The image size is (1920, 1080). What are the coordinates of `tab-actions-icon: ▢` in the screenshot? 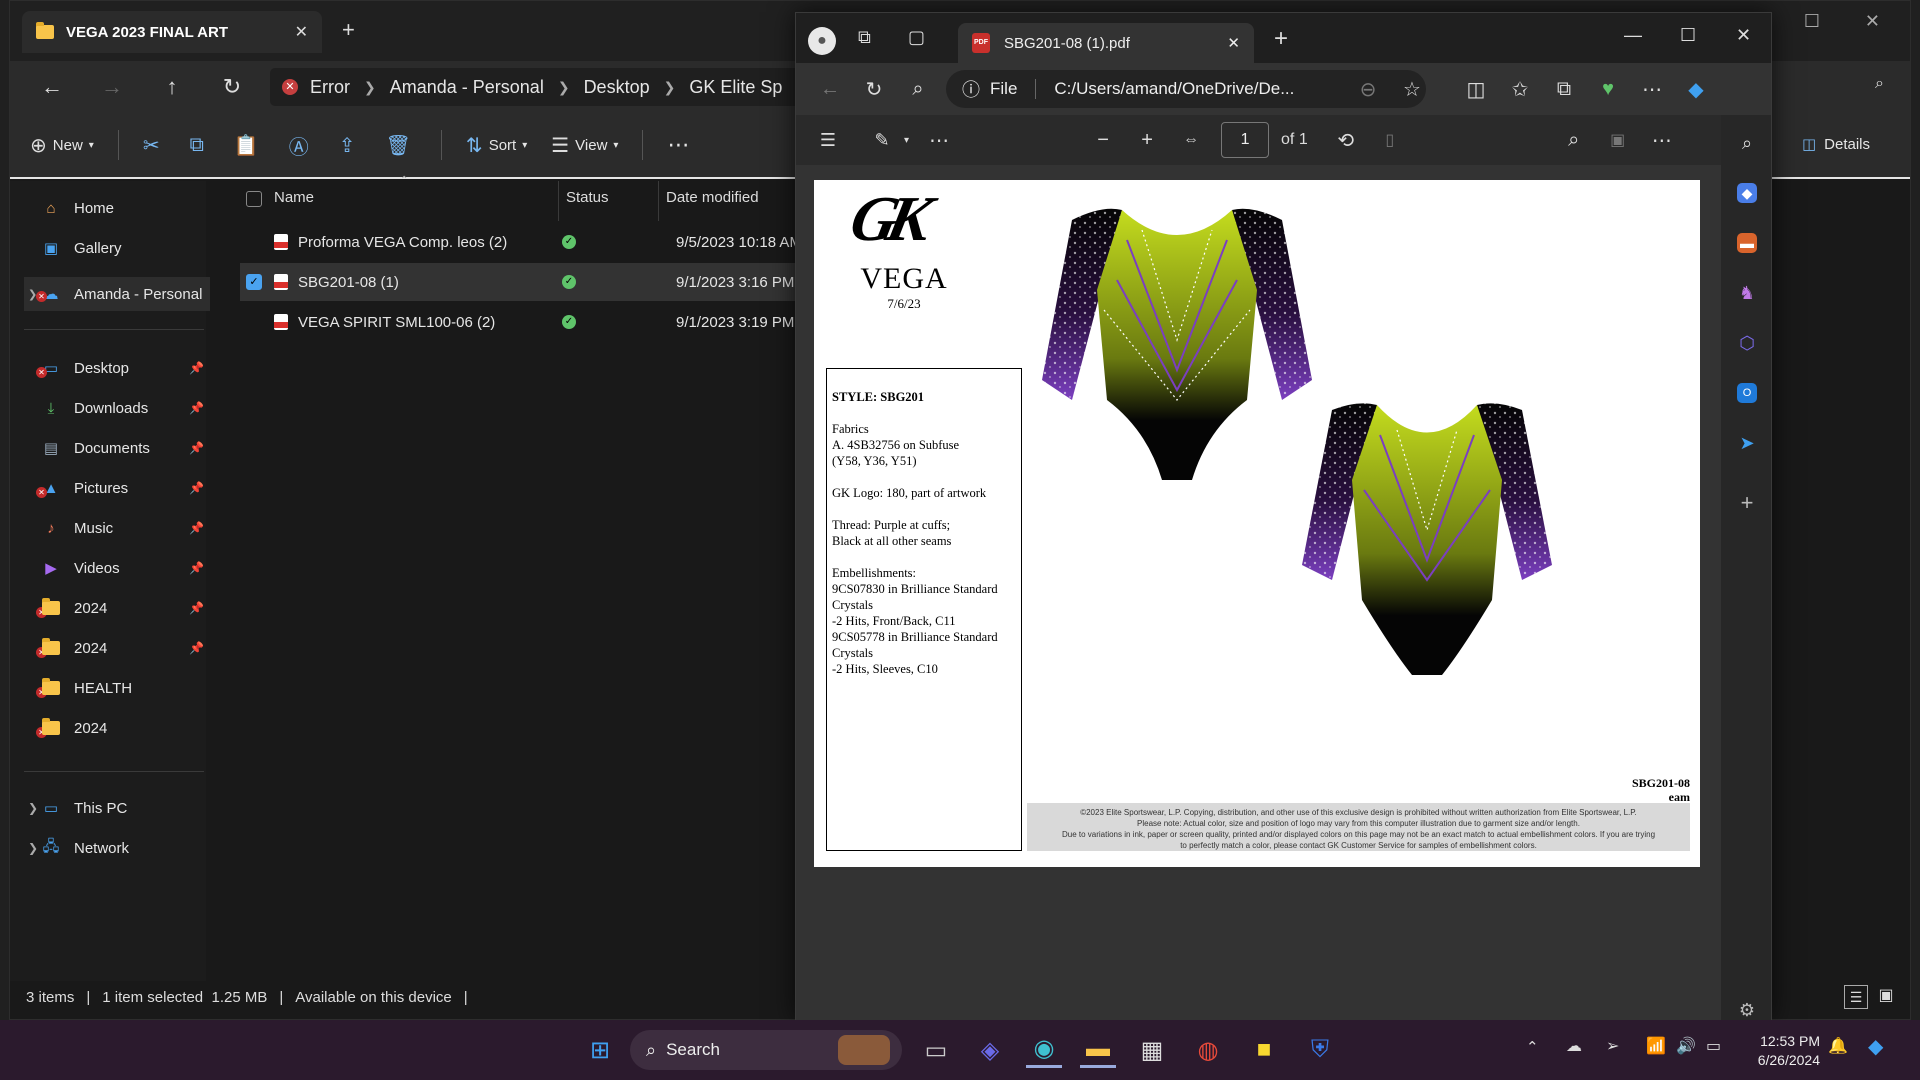 It's located at (916, 37).